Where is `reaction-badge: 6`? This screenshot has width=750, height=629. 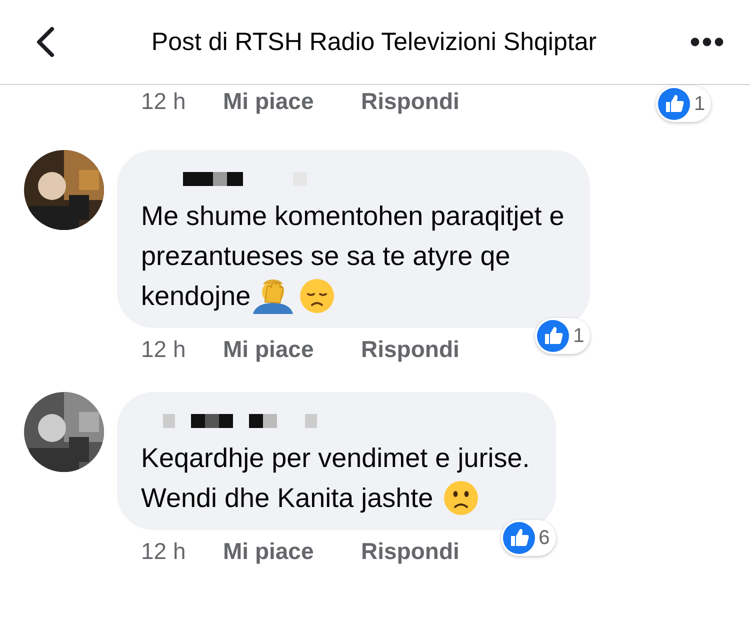 reaction-badge: 6 is located at coordinates (528, 538).